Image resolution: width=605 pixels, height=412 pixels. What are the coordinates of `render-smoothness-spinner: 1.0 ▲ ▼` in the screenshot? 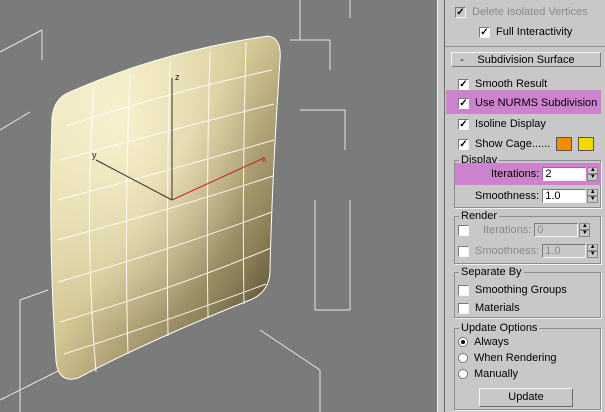 It's located at (570, 251).